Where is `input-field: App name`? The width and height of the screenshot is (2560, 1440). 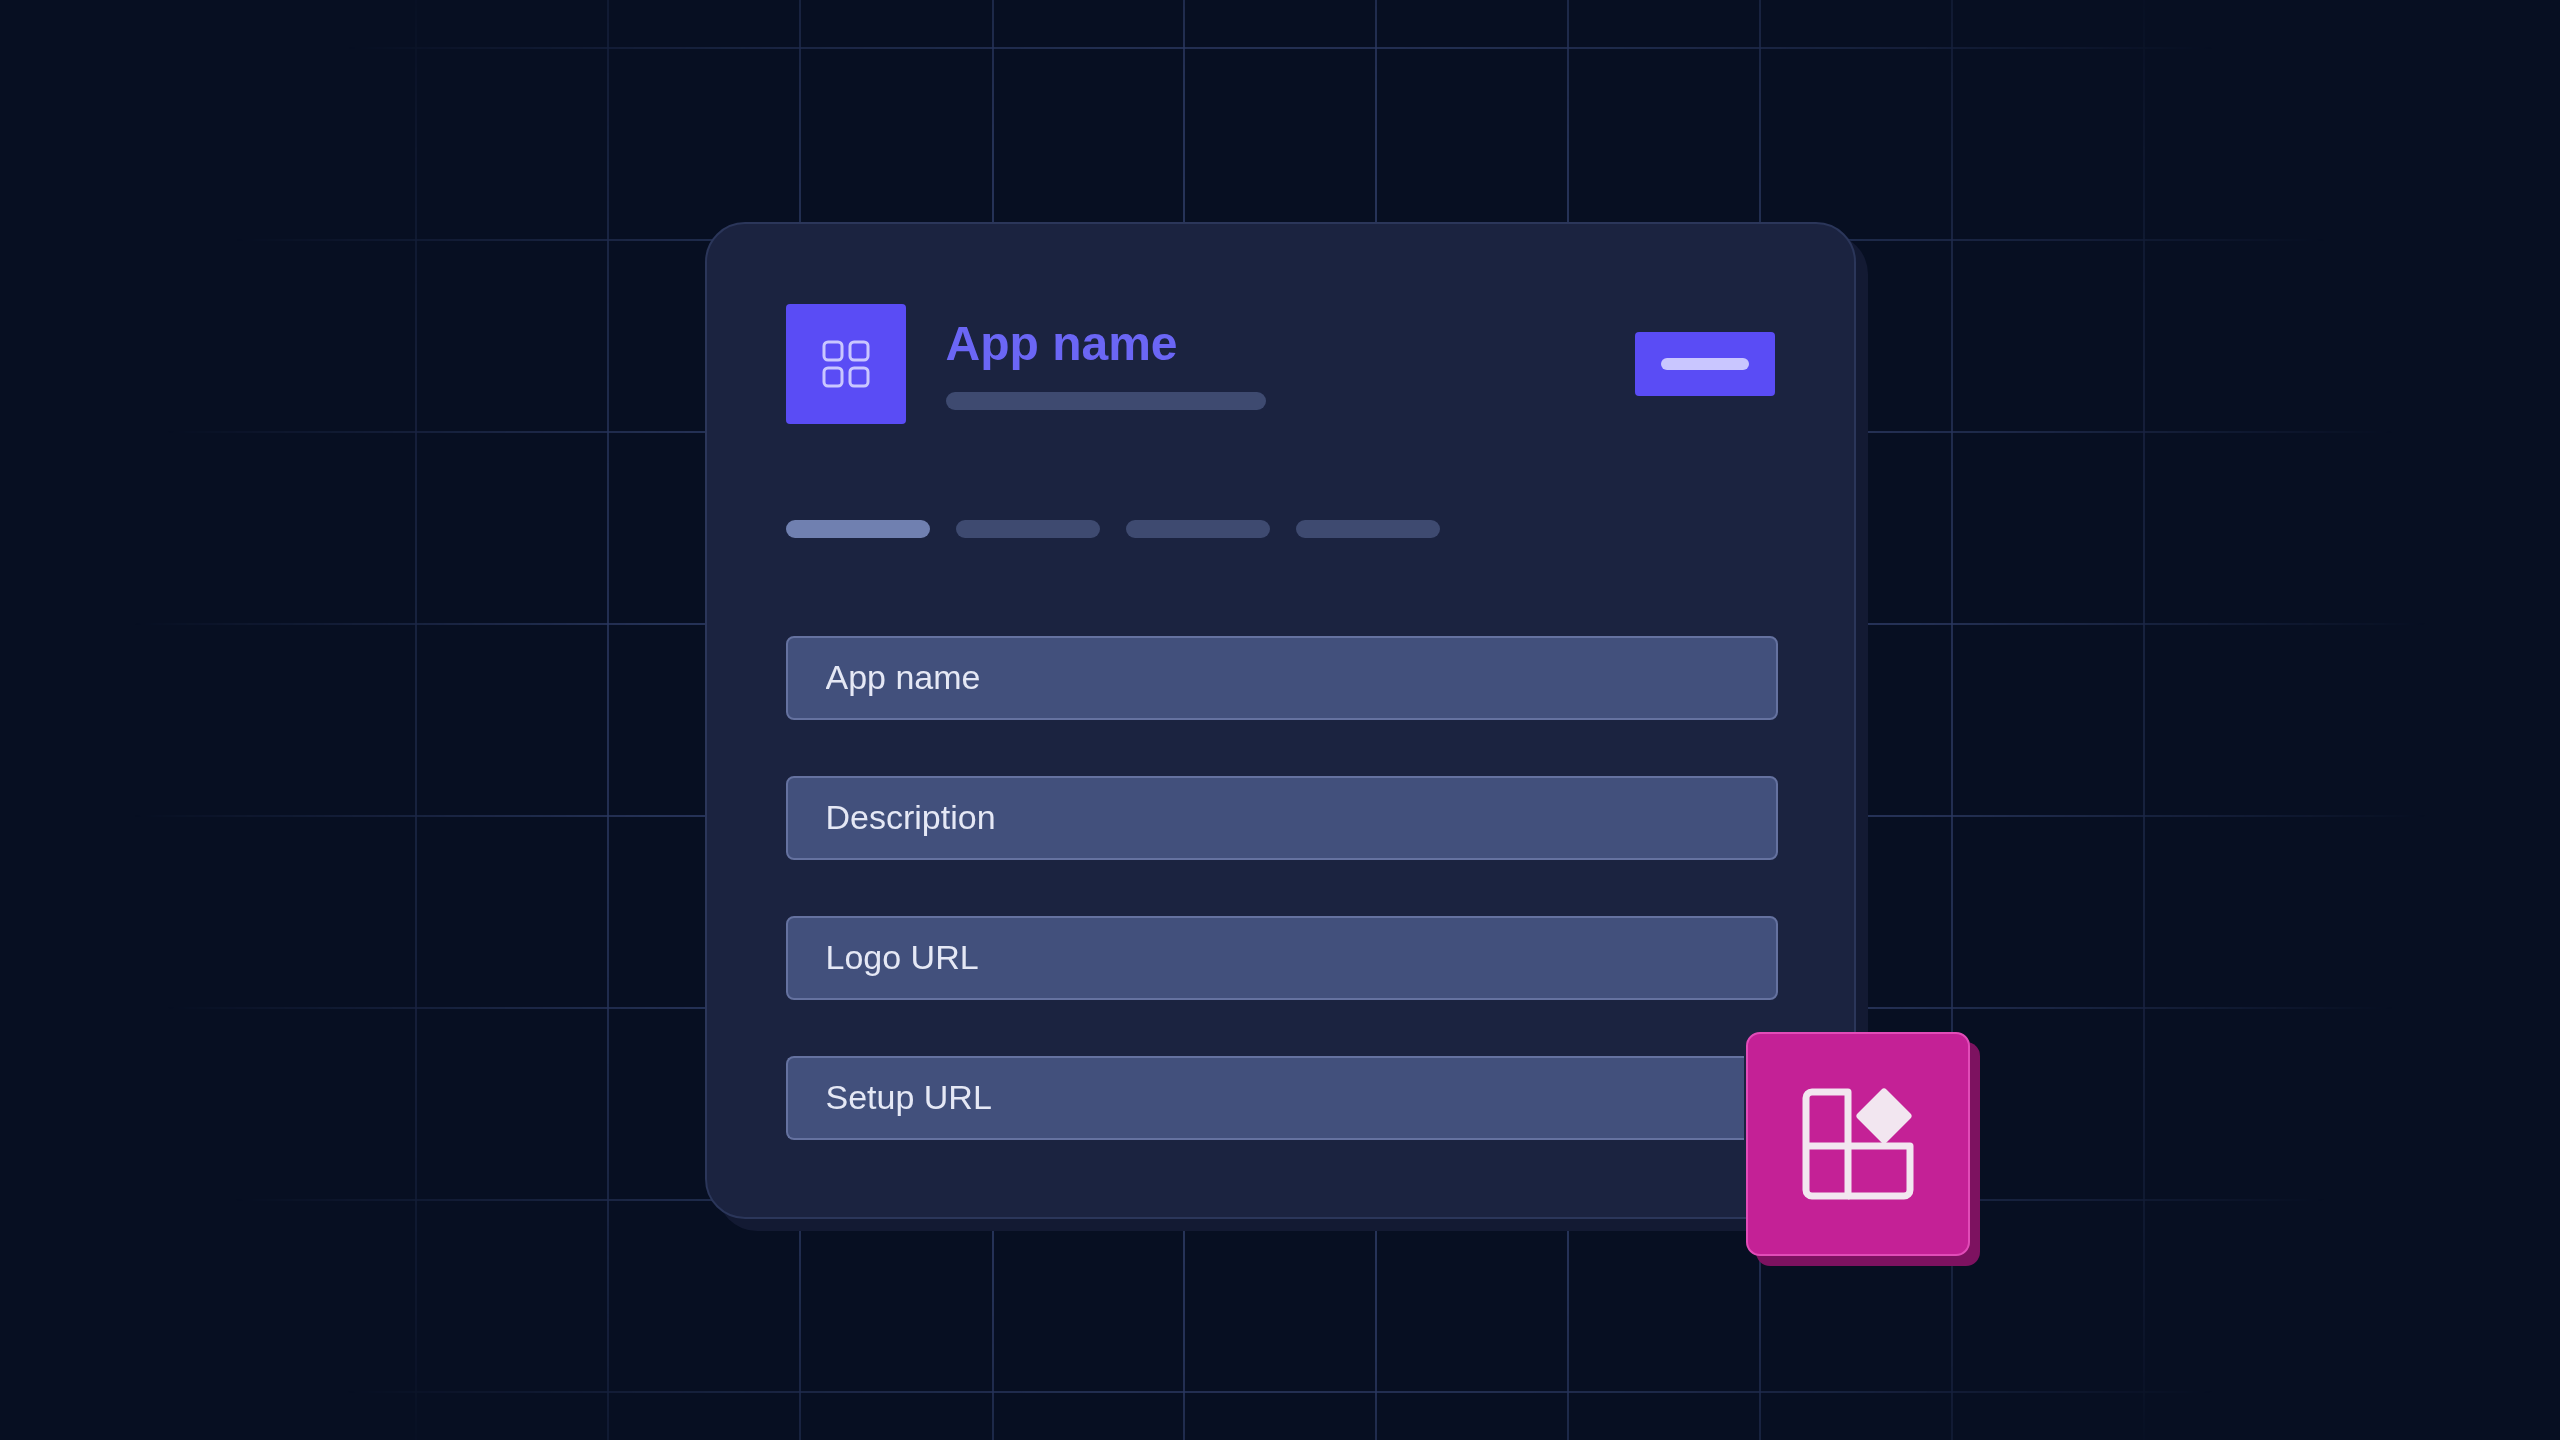
input-field: App name is located at coordinates (1281, 677).